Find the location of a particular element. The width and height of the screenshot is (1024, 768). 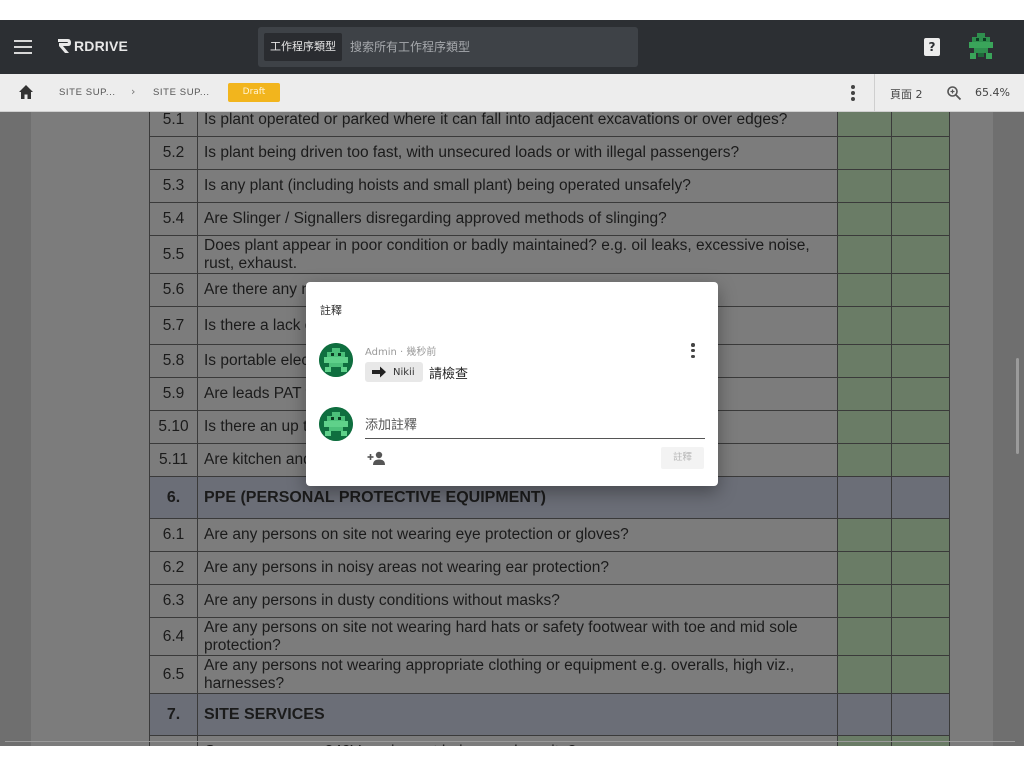

divider is located at coordinates (874, 93).